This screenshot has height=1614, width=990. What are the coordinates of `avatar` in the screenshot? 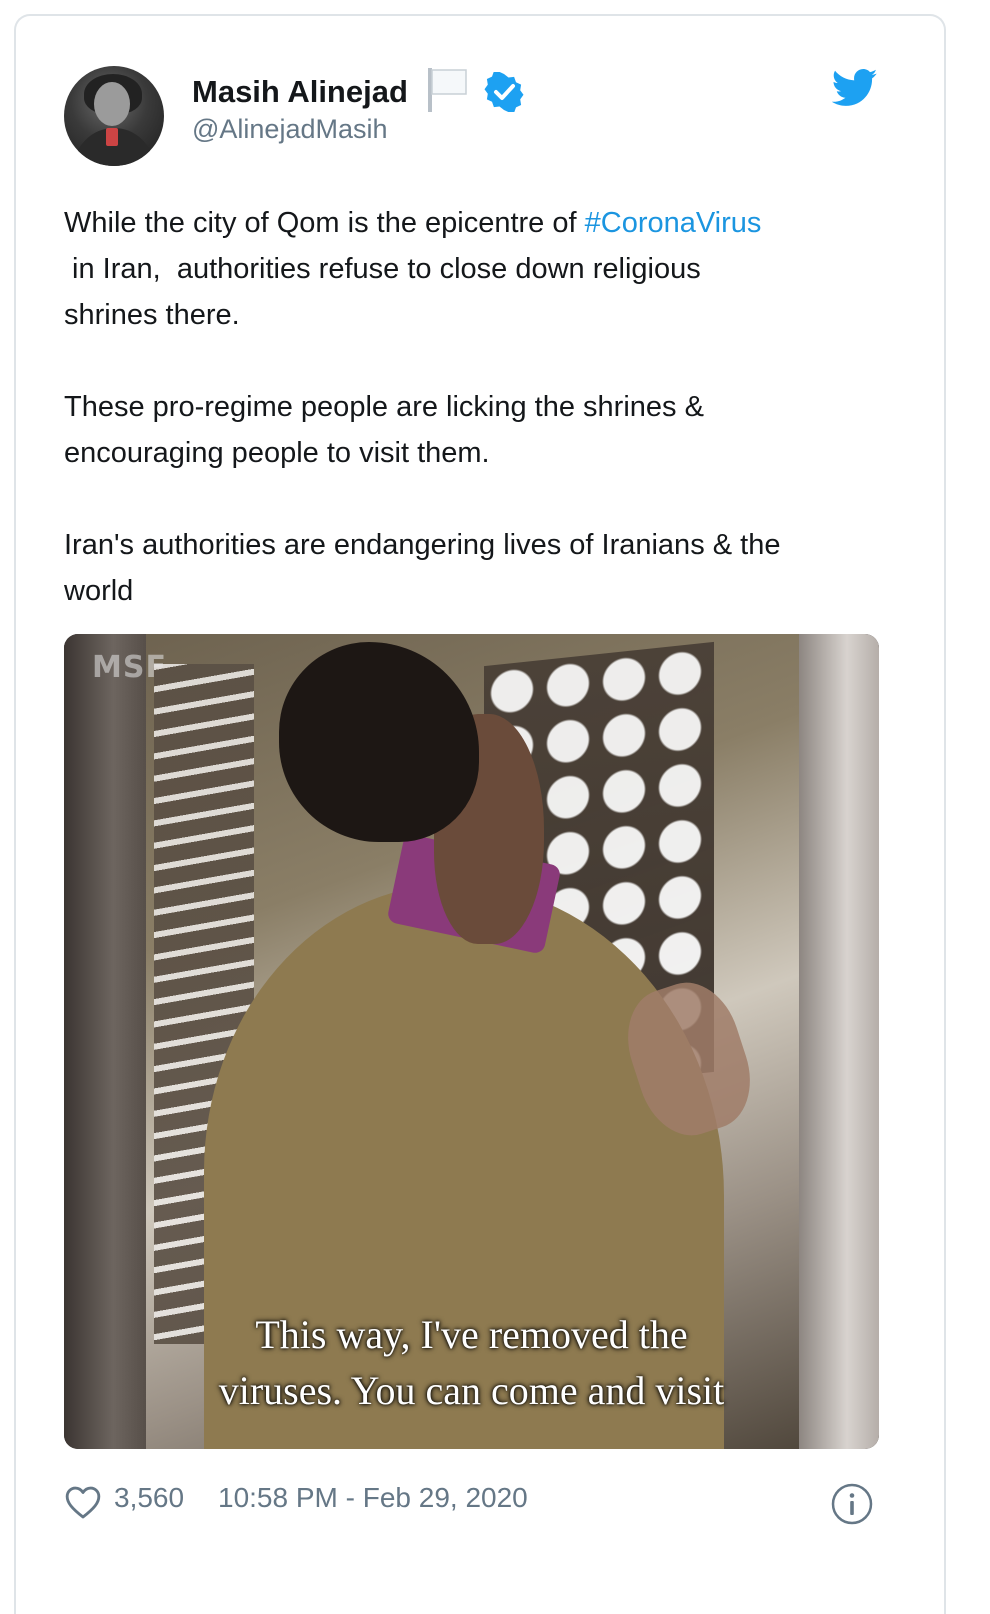 It's located at (114, 116).